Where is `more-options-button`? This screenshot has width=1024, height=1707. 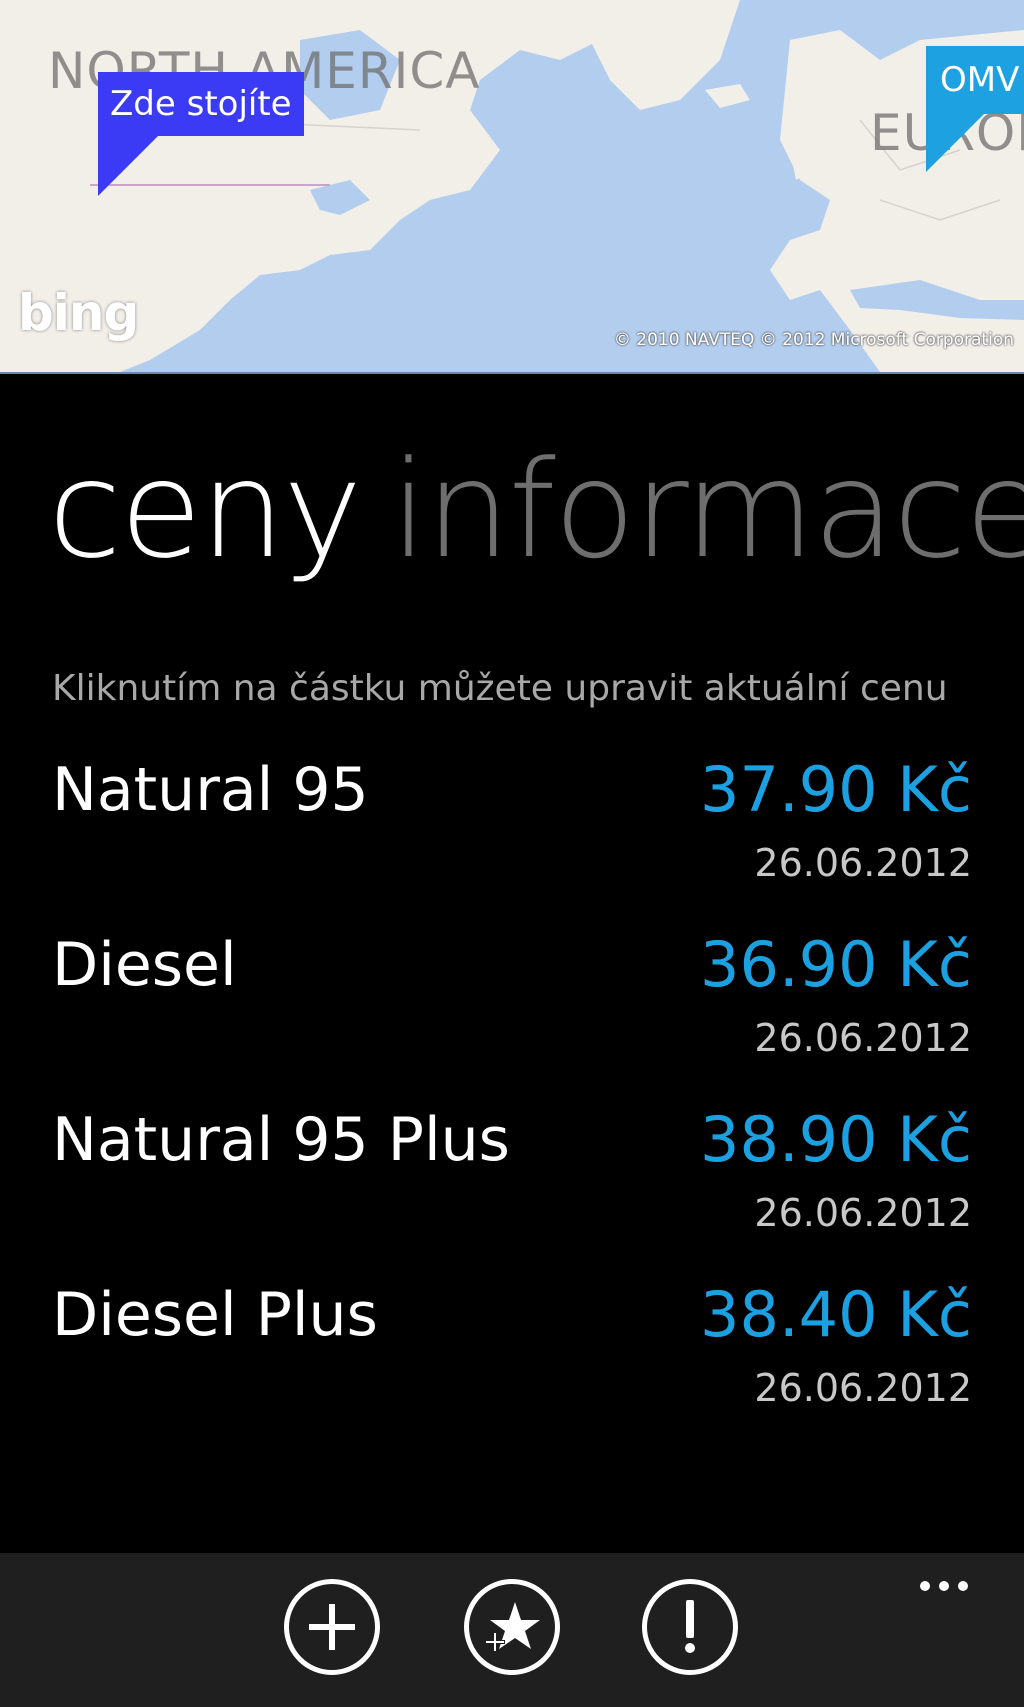
more-options-button is located at coordinates (944, 1586).